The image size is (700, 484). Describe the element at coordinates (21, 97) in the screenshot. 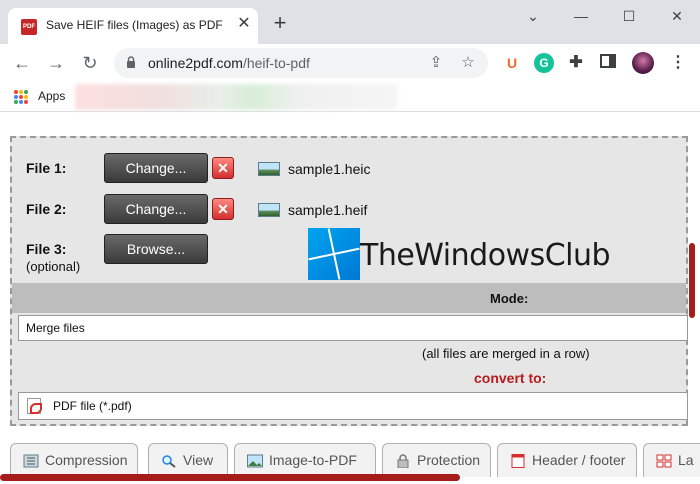

I see `apps-grid-icon` at that location.